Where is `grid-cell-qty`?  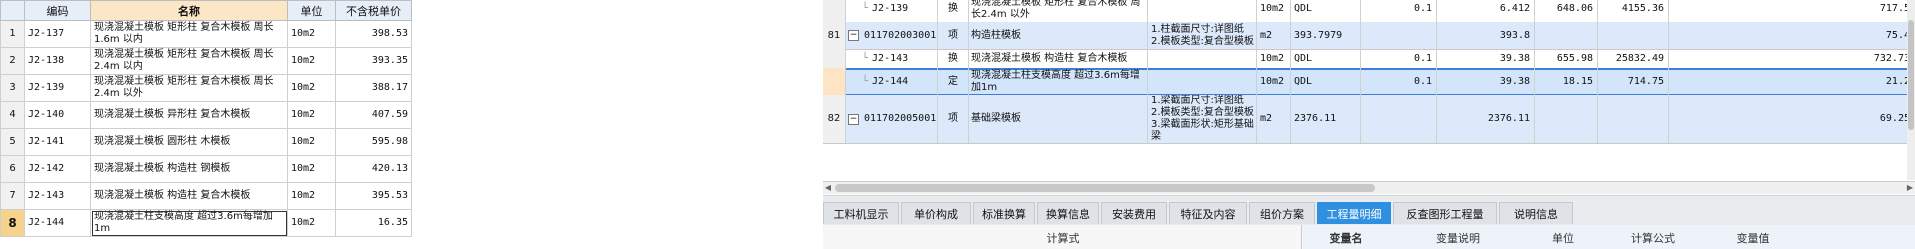 grid-cell-qty is located at coordinates (1399, 35).